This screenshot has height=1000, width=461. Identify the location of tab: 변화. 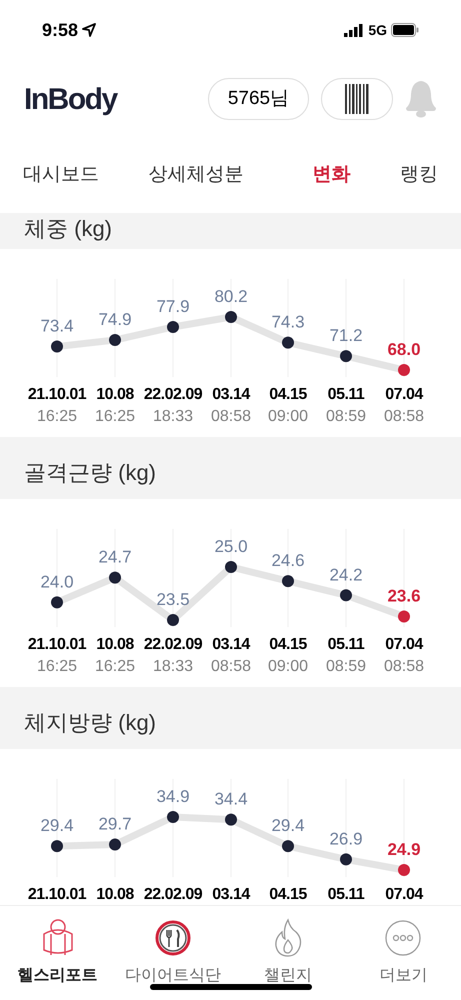
(331, 175).